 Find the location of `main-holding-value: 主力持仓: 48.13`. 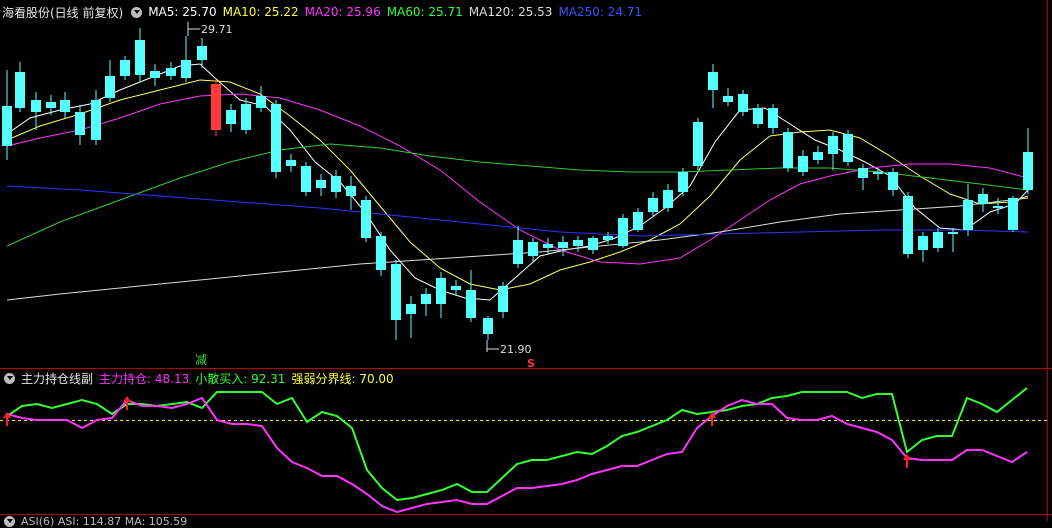

main-holding-value: 主力持仓: 48.13 is located at coordinates (144, 378).